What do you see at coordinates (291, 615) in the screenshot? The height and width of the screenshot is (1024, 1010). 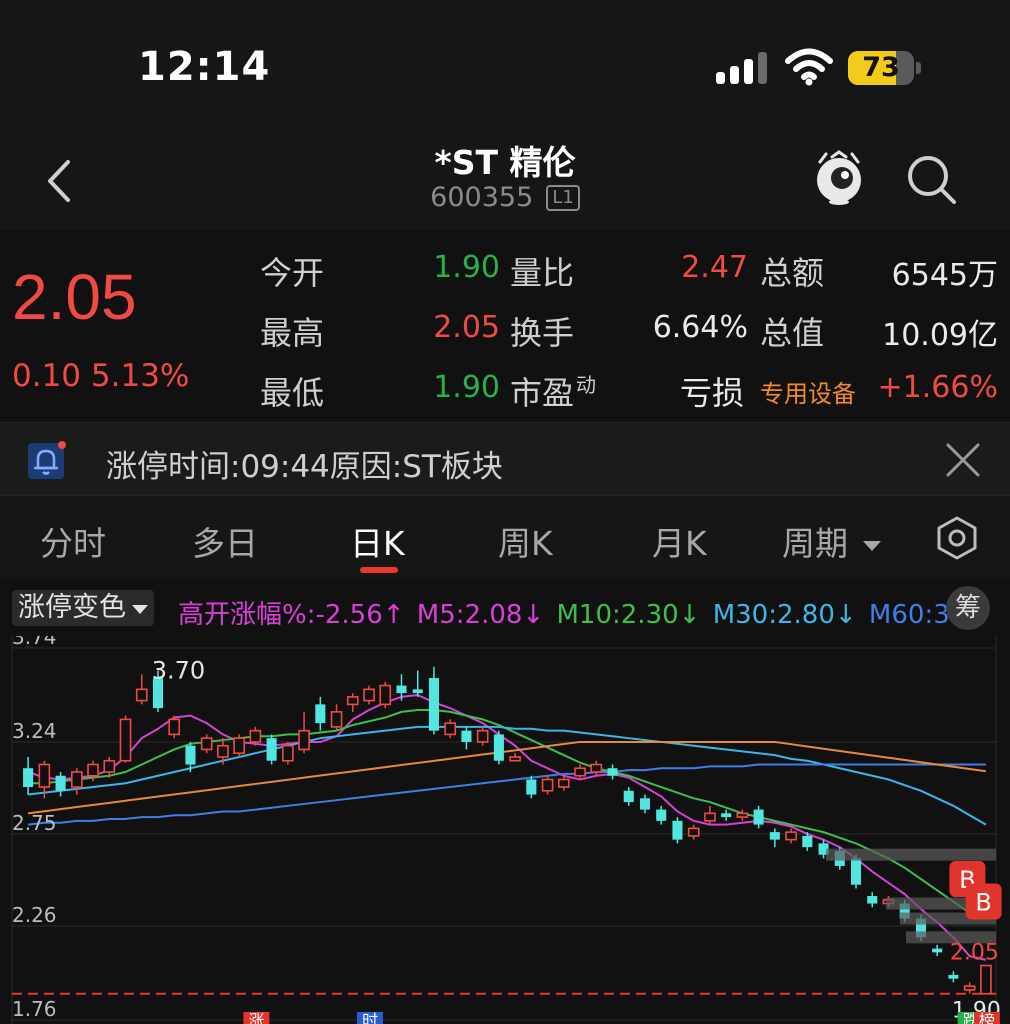 I see `gap-up-indicator: 高开涨幅%:-2.56↑` at bounding box center [291, 615].